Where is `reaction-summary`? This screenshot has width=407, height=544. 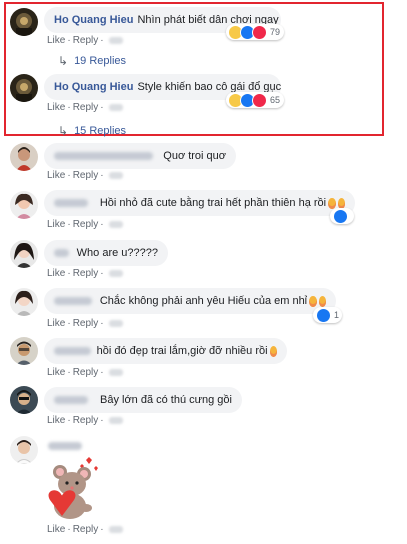 reaction-summary is located at coordinates (342, 216).